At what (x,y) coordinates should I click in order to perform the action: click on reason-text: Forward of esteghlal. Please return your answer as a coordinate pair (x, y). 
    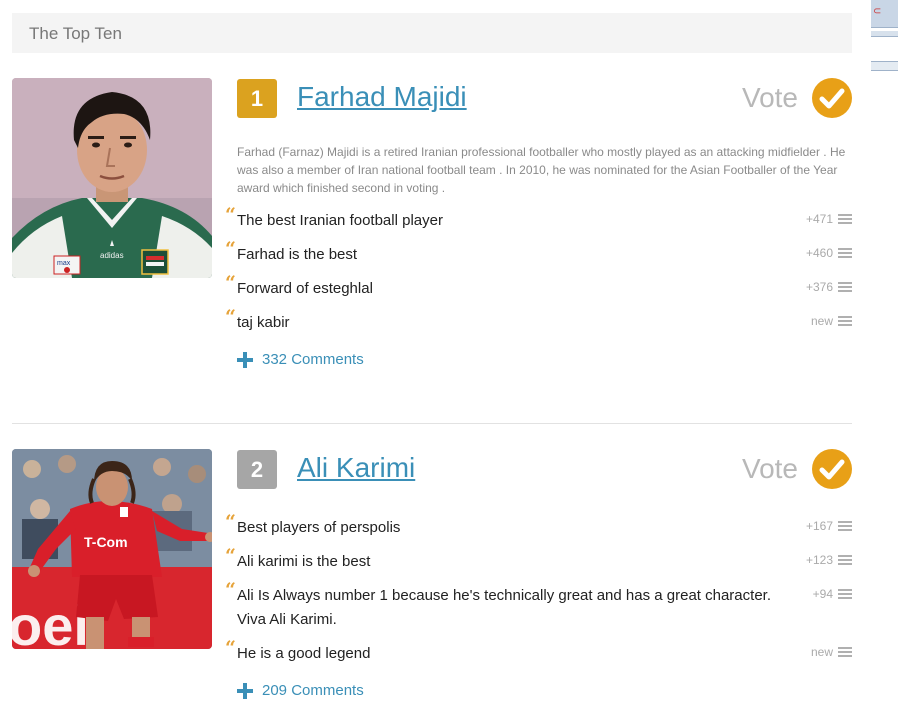
    Looking at the image, I should click on (305, 288).